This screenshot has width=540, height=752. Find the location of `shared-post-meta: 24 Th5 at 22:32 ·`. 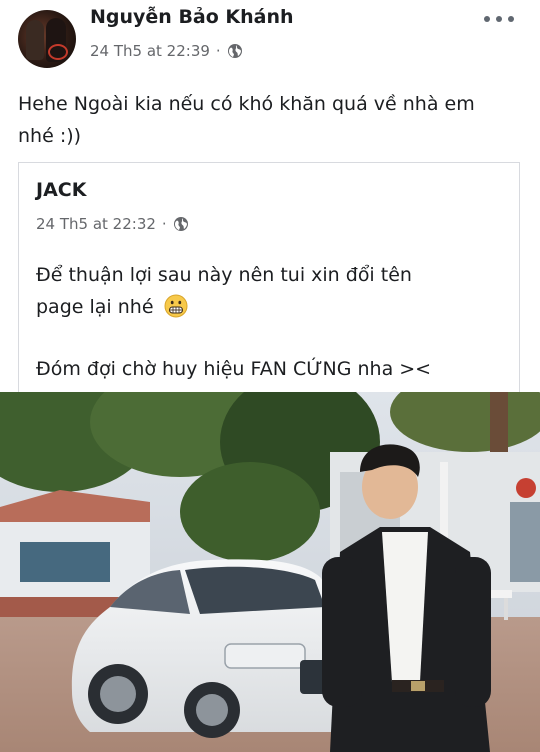

shared-post-meta: 24 Th5 at 22:32 · is located at coordinates (112, 224).